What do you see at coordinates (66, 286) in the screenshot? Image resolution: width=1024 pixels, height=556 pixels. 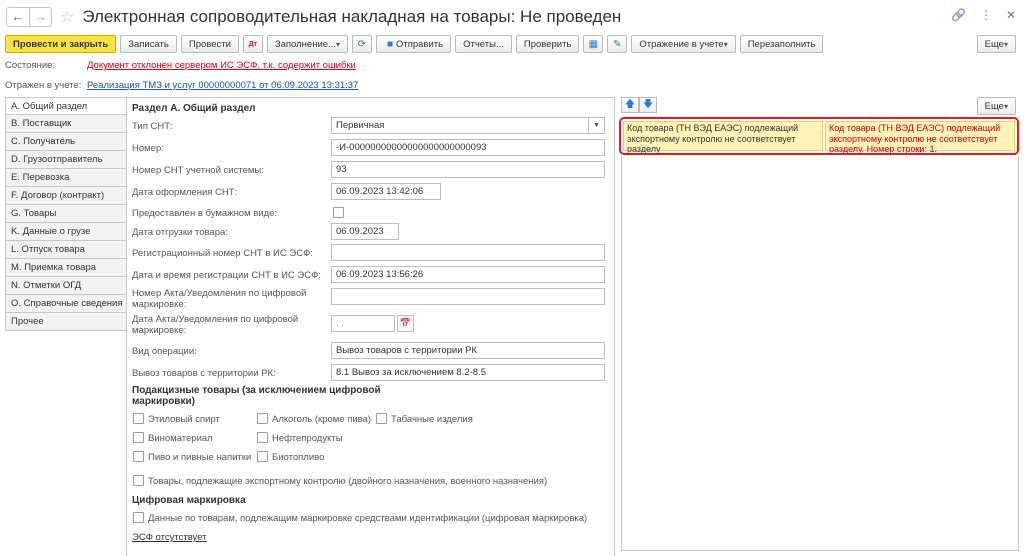 I see `tab-ogd-marks: N. Отметки ОГД` at bounding box center [66, 286].